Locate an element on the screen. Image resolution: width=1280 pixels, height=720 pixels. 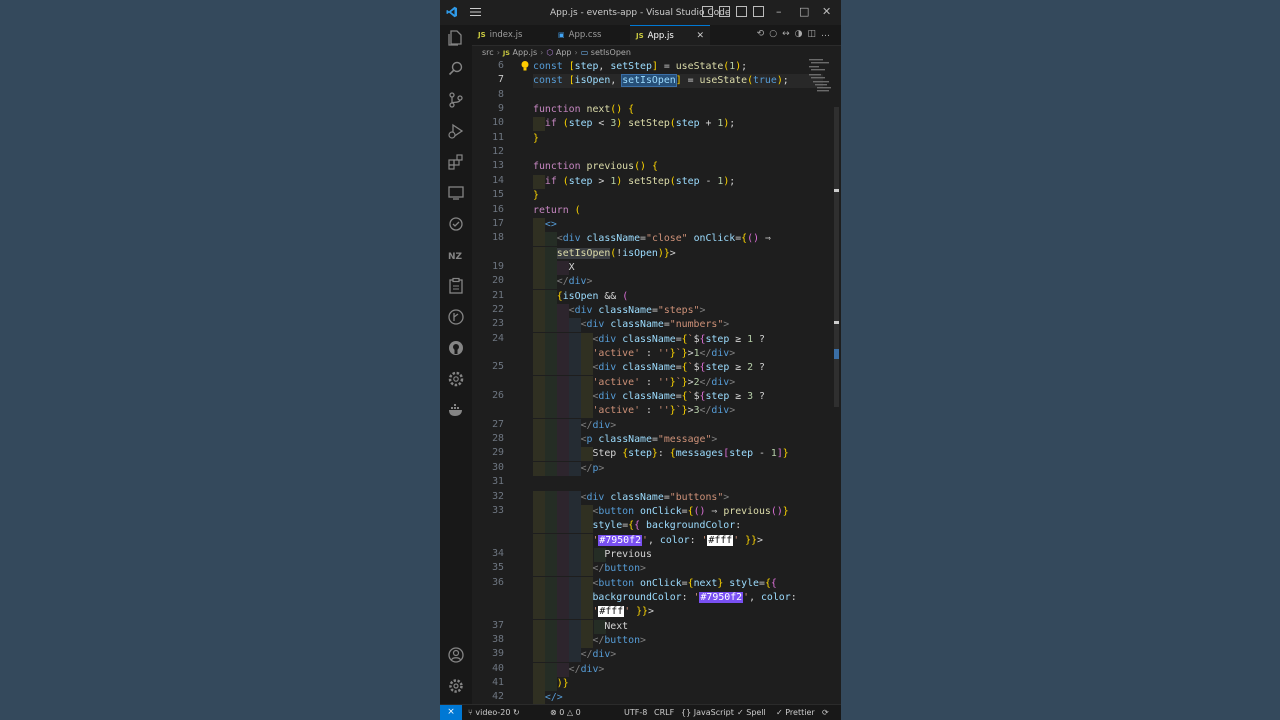
tab-index-js: JS index.js is located at coordinates (511, 35).